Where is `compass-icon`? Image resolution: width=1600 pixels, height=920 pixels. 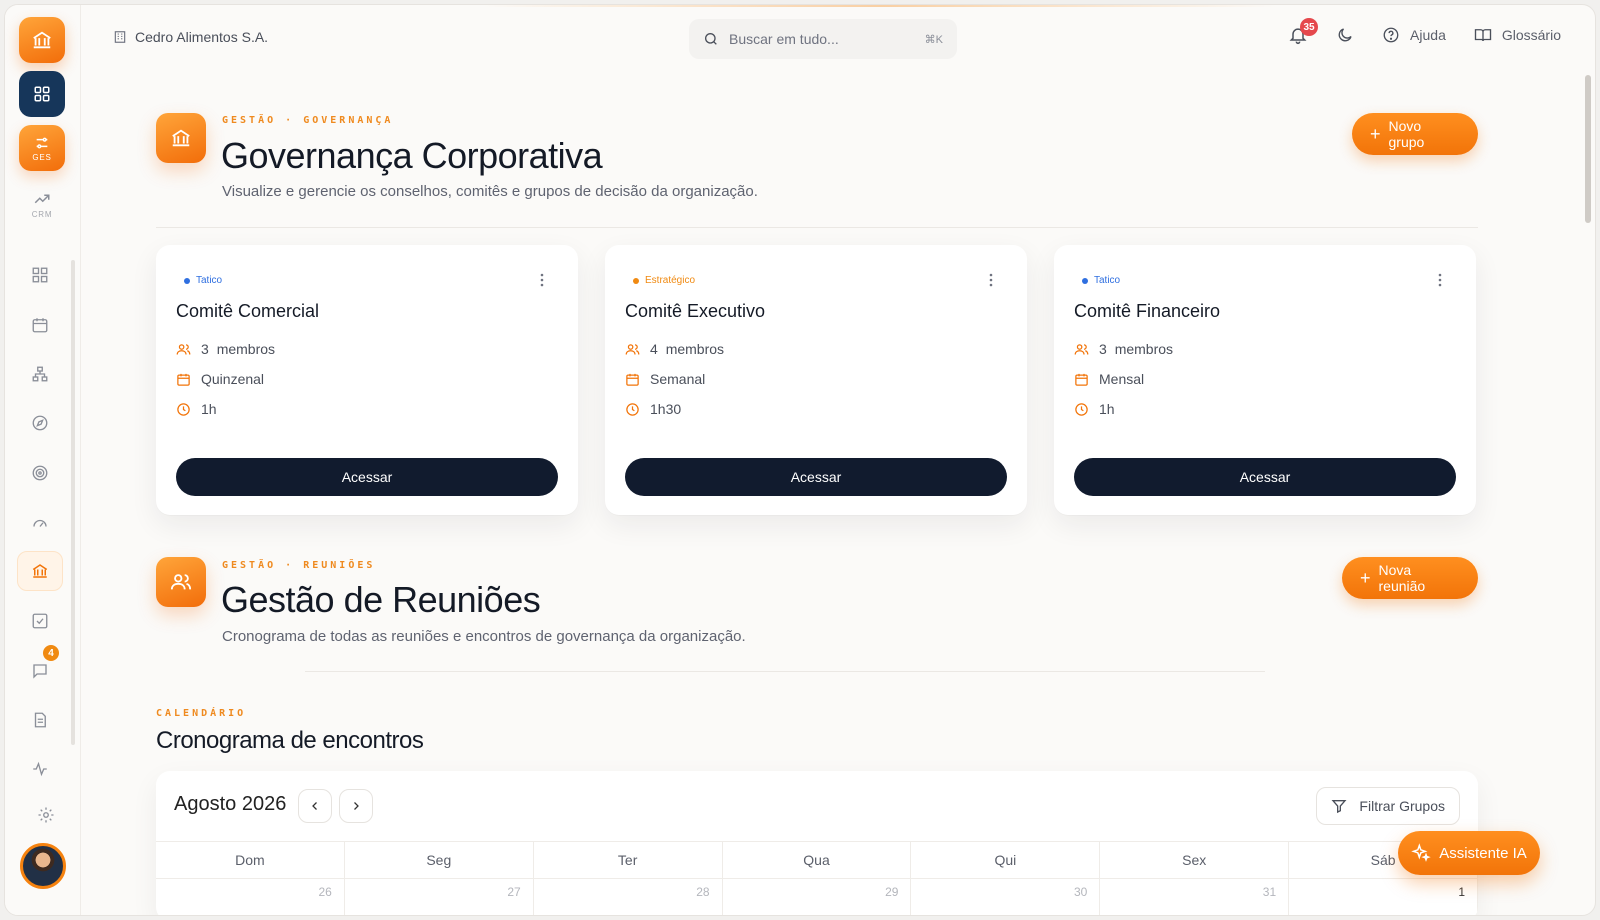 compass-icon is located at coordinates (40, 423).